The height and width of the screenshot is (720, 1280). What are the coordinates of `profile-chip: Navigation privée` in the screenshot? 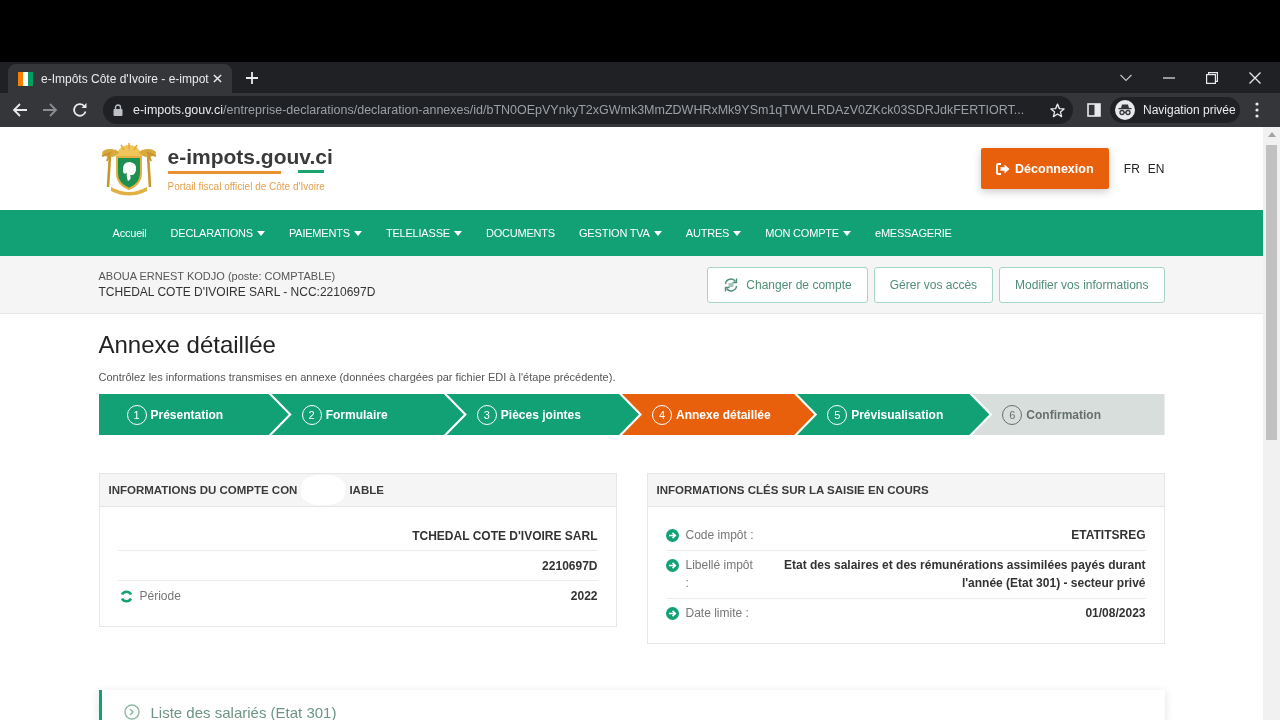 It's located at (1175, 110).